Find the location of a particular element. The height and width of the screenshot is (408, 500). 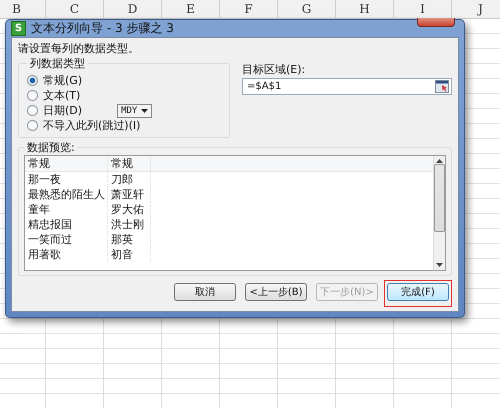

column-header: B is located at coordinates (23, 9).